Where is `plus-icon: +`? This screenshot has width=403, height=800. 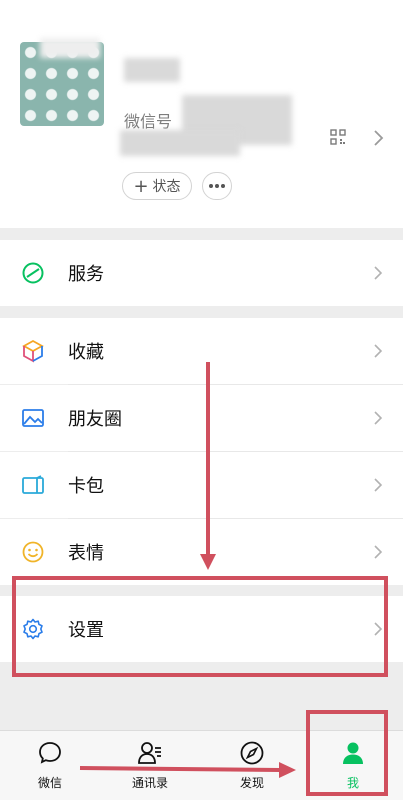 plus-icon: + is located at coordinates (141, 186).